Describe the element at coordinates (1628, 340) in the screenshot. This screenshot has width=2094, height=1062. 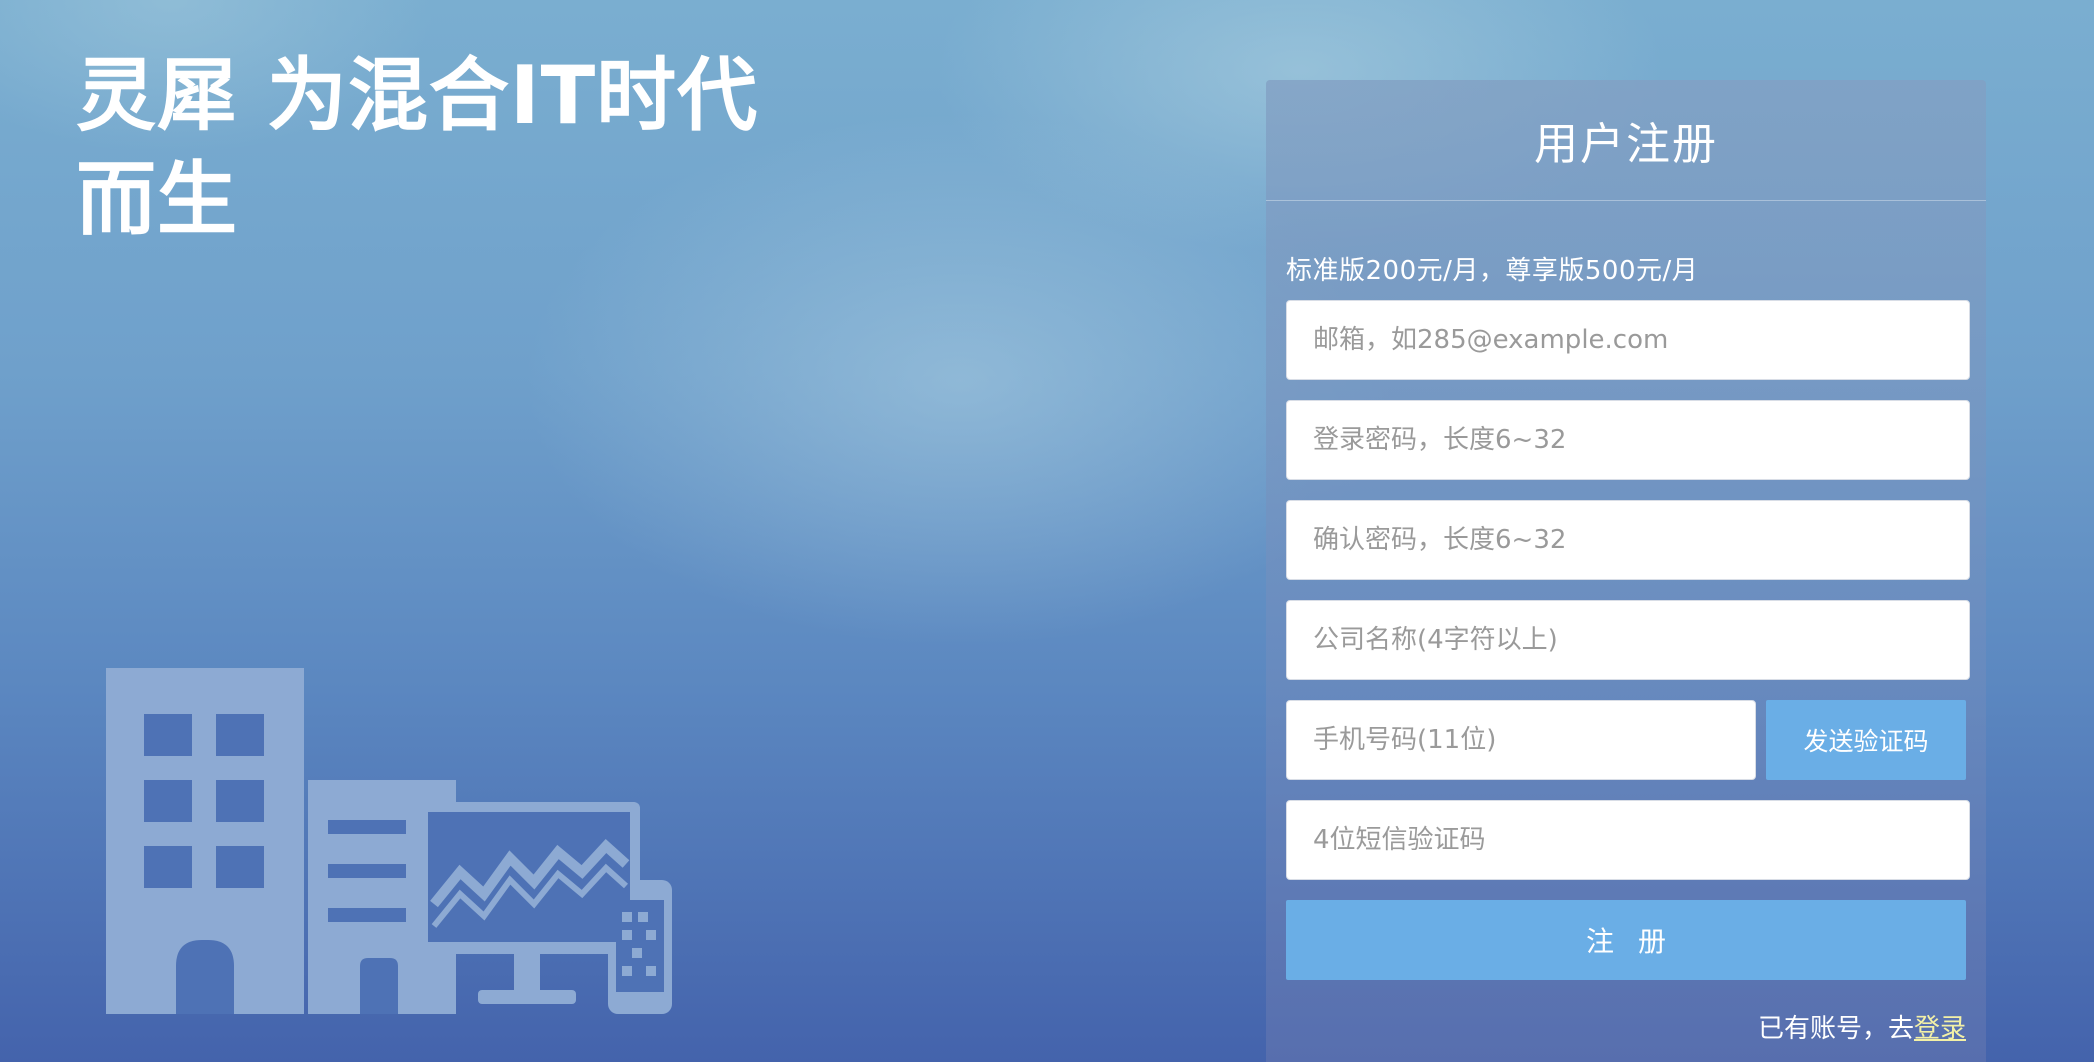
I see `email-field` at that location.